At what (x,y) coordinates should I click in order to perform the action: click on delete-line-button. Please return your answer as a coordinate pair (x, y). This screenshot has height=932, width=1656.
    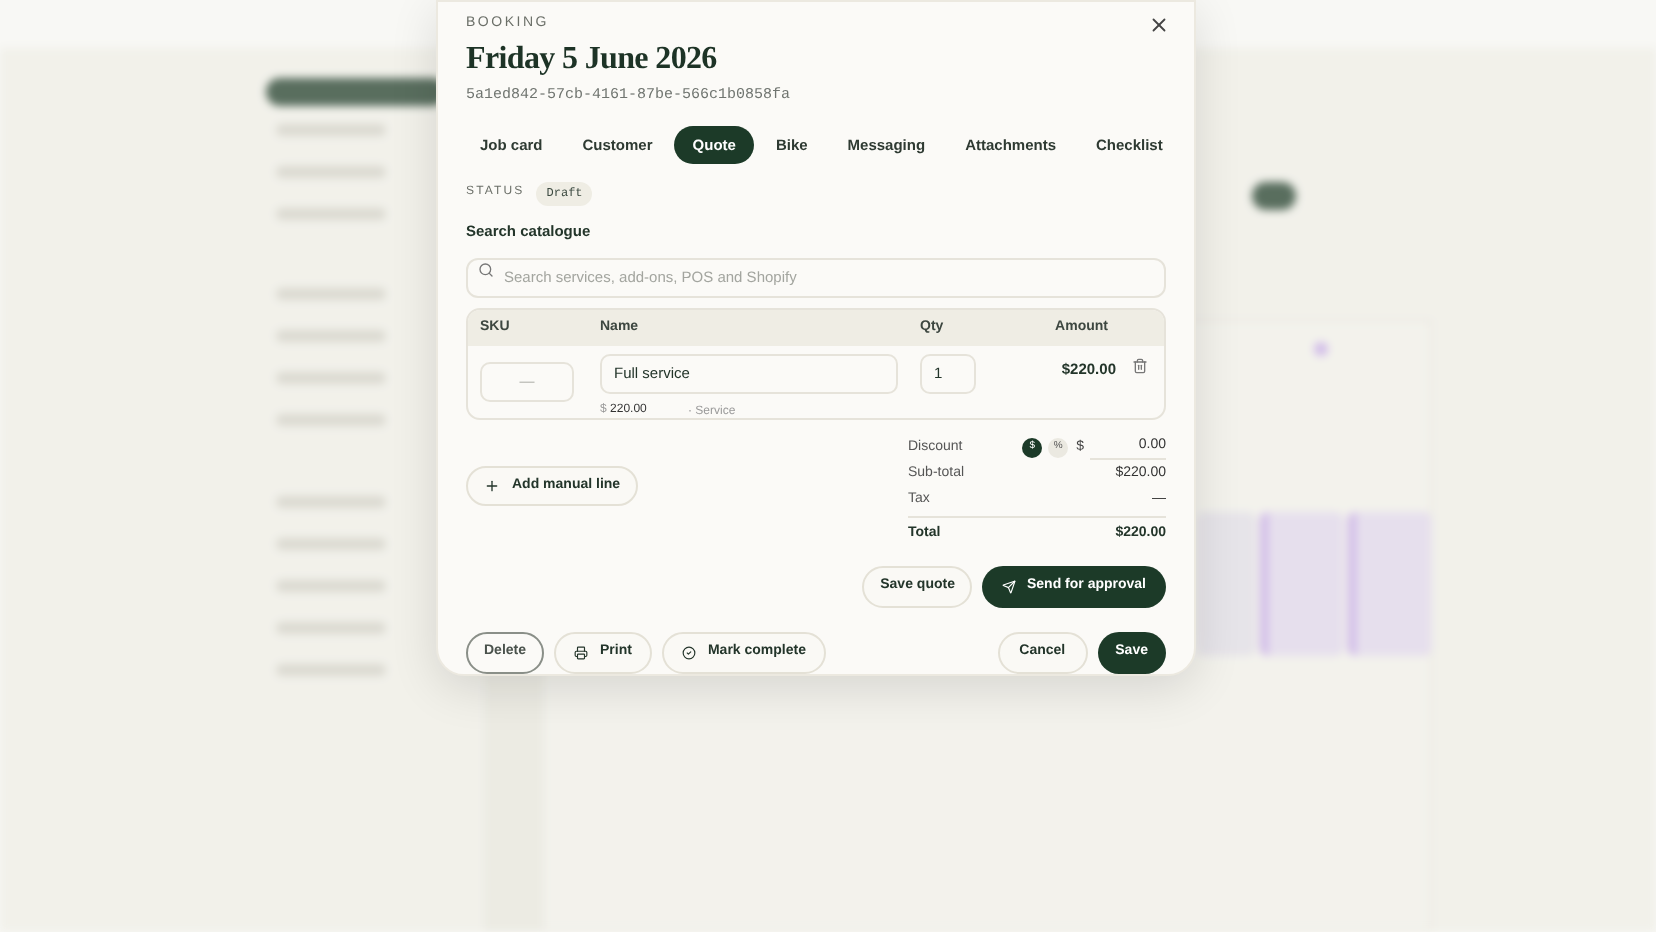
    Looking at the image, I should click on (1140, 366).